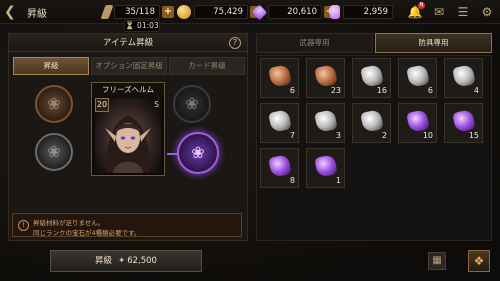  I want to click on upgrade-tabs: 昇級 オプション固定昇級 カード昇級, so click(129, 66).